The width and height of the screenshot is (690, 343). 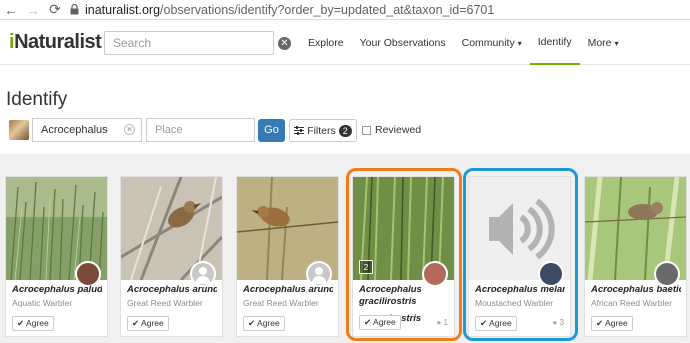 What do you see at coordinates (200, 130) in the screenshot?
I see `place-input: Place` at bounding box center [200, 130].